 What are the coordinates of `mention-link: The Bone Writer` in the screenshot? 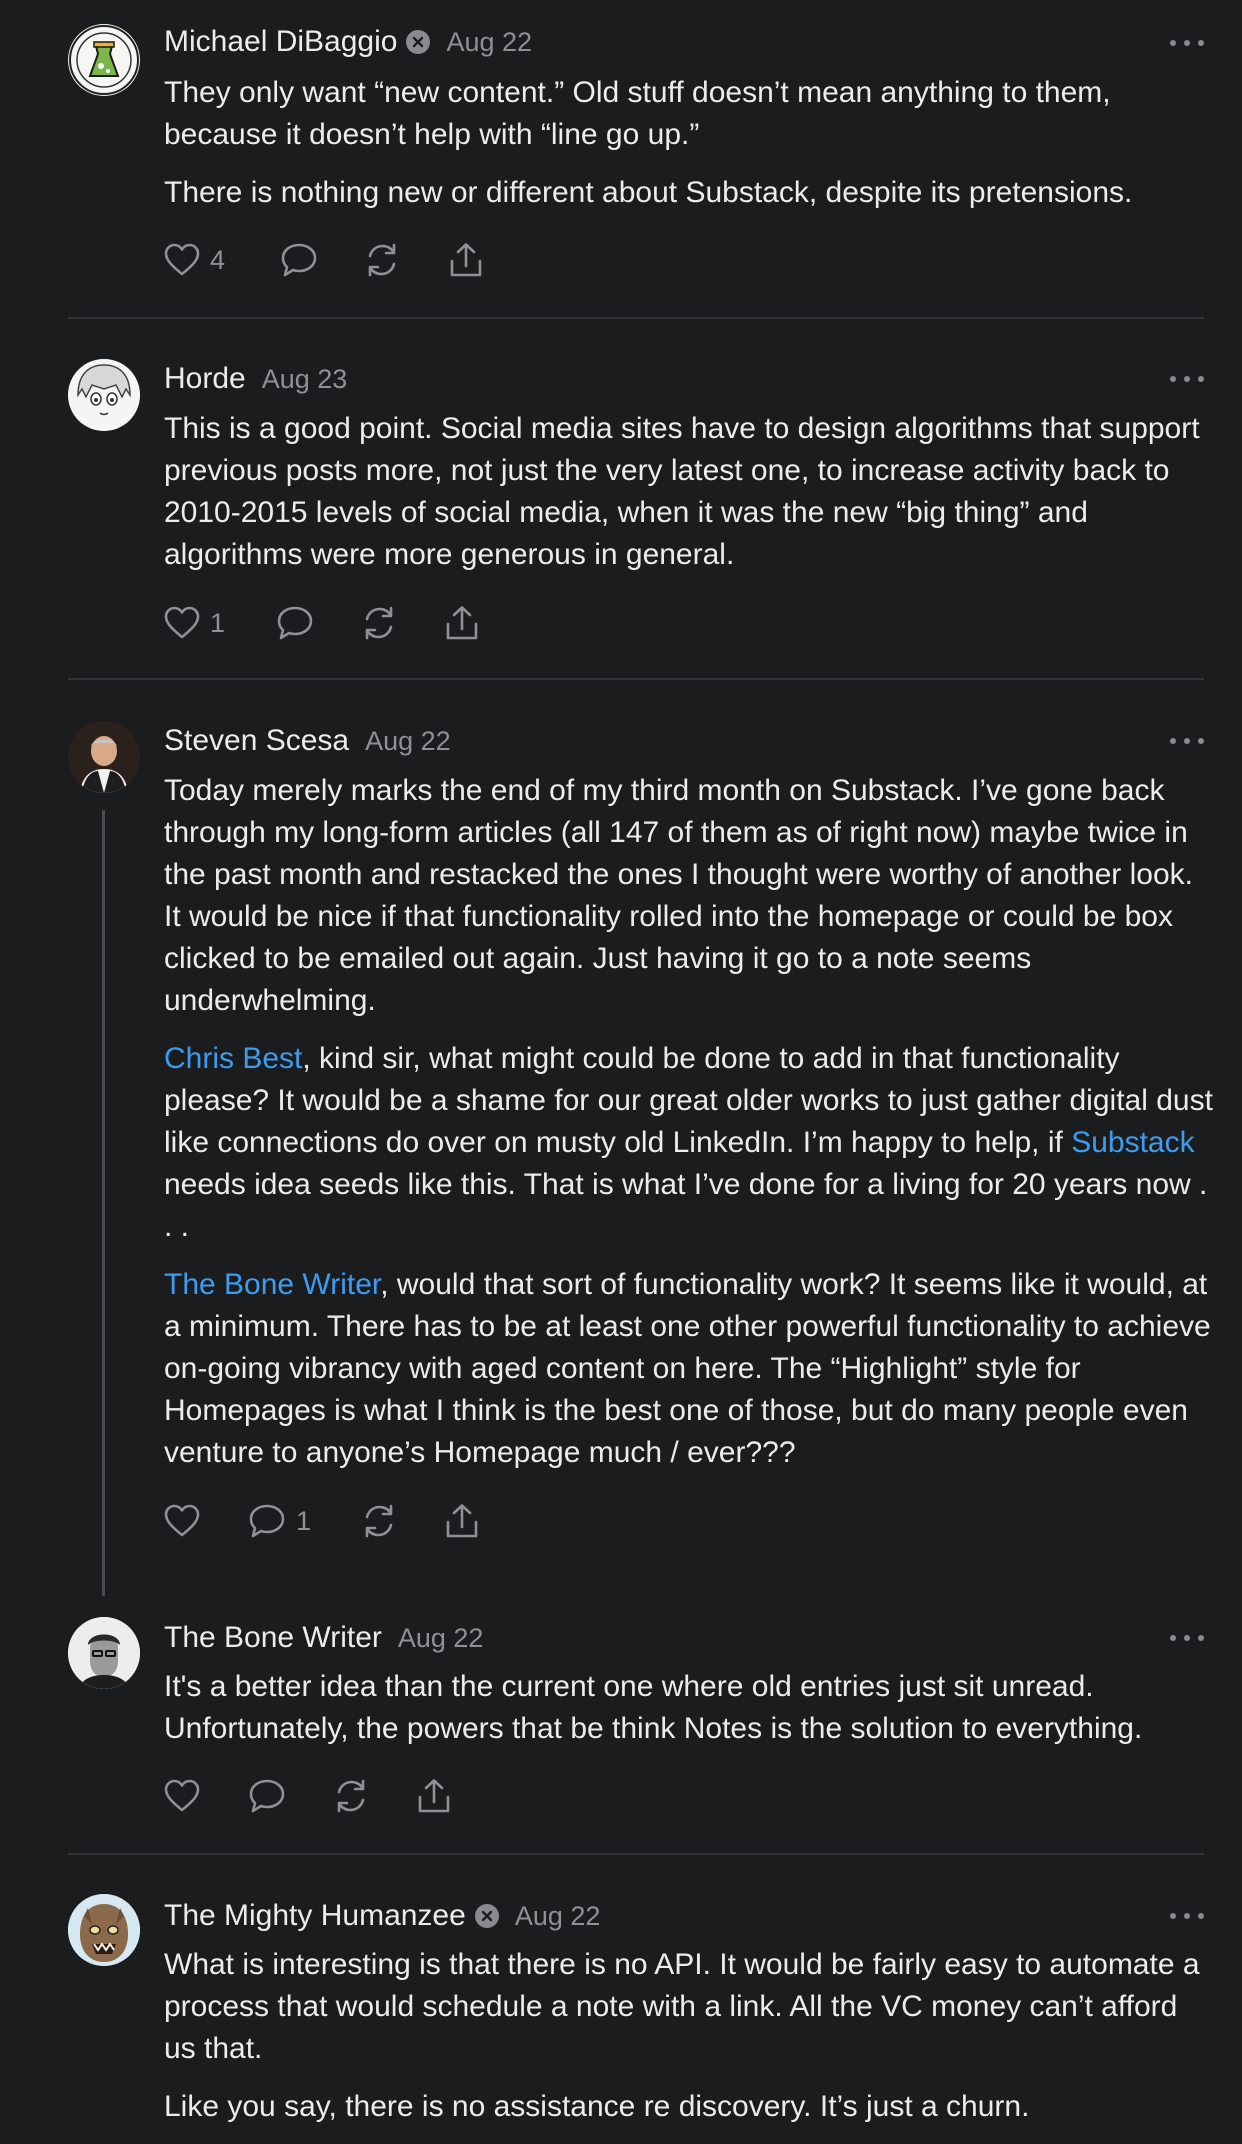 It's located at (272, 1284).